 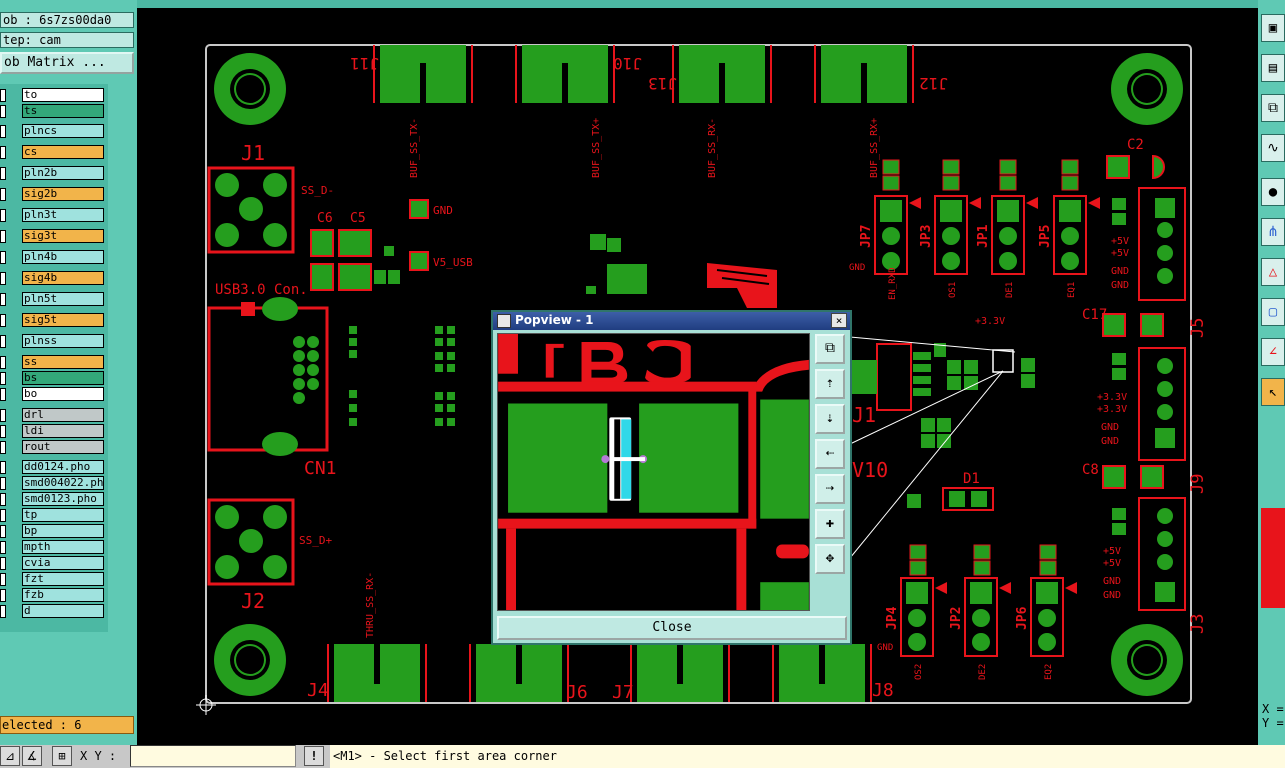 What do you see at coordinates (1273, 232) in the screenshot?
I see `network-icon: ⋔` at bounding box center [1273, 232].